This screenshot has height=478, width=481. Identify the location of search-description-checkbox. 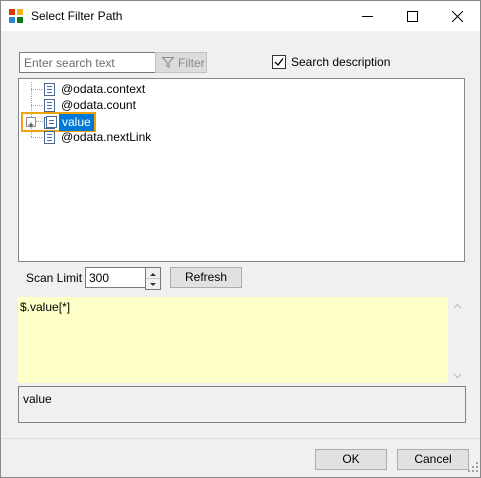
(279, 62).